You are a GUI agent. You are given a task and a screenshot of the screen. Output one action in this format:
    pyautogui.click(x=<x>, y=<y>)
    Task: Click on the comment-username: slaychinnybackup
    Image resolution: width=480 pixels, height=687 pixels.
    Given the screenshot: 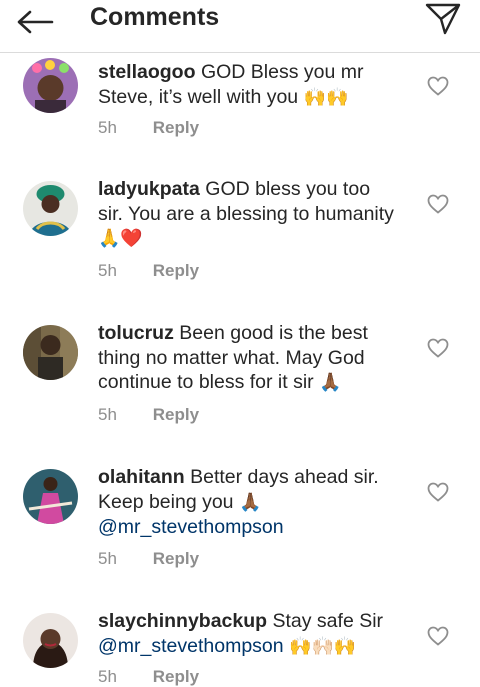 What is the action you would take?
    pyautogui.click(x=182, y=621)
    